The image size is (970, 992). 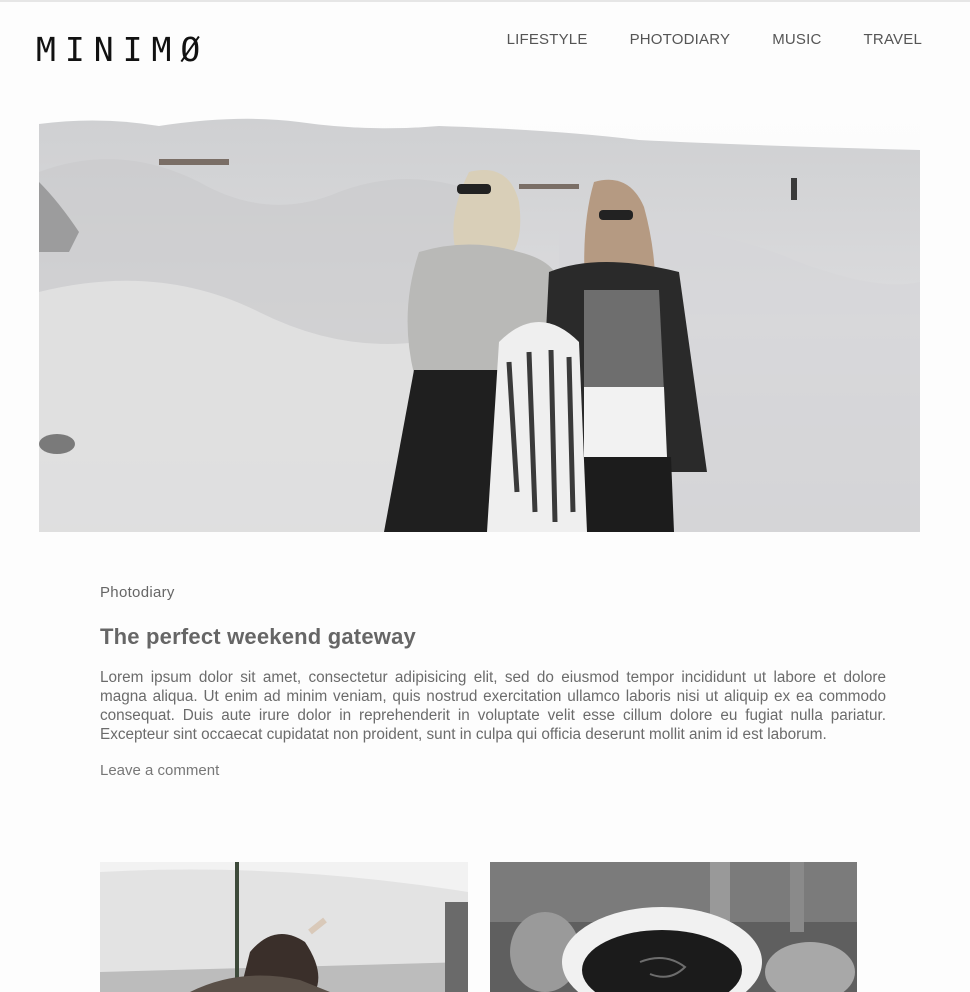 What do you see at coordinates (796, 39) in the screenshot?
I see `nav-item-music: MUSIC` at bounding box center [796, 39].